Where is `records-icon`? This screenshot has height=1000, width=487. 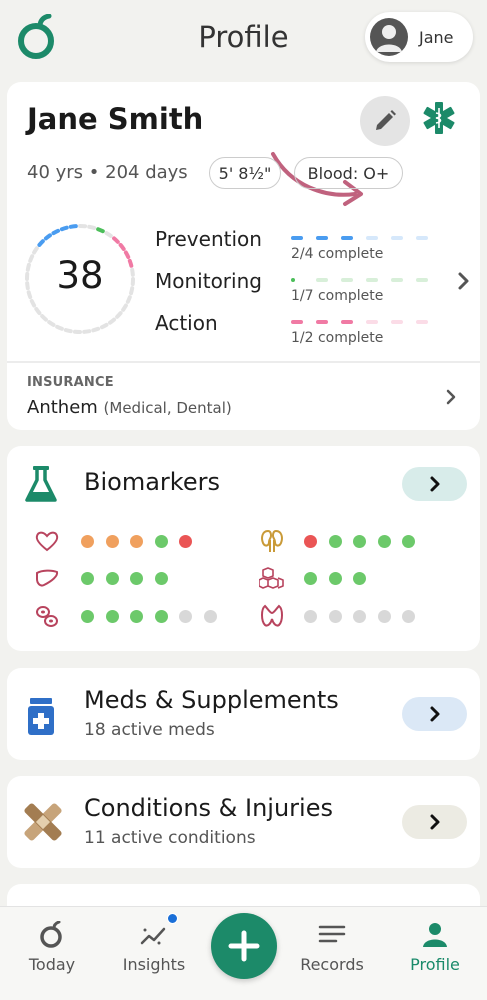 records-icon is located at coordinates (332, 934).